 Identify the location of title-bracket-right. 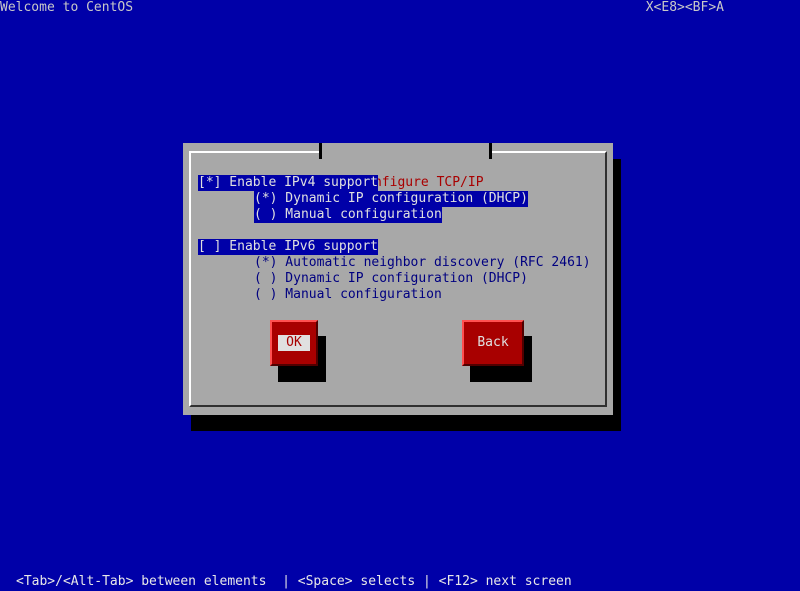
(490, 151).